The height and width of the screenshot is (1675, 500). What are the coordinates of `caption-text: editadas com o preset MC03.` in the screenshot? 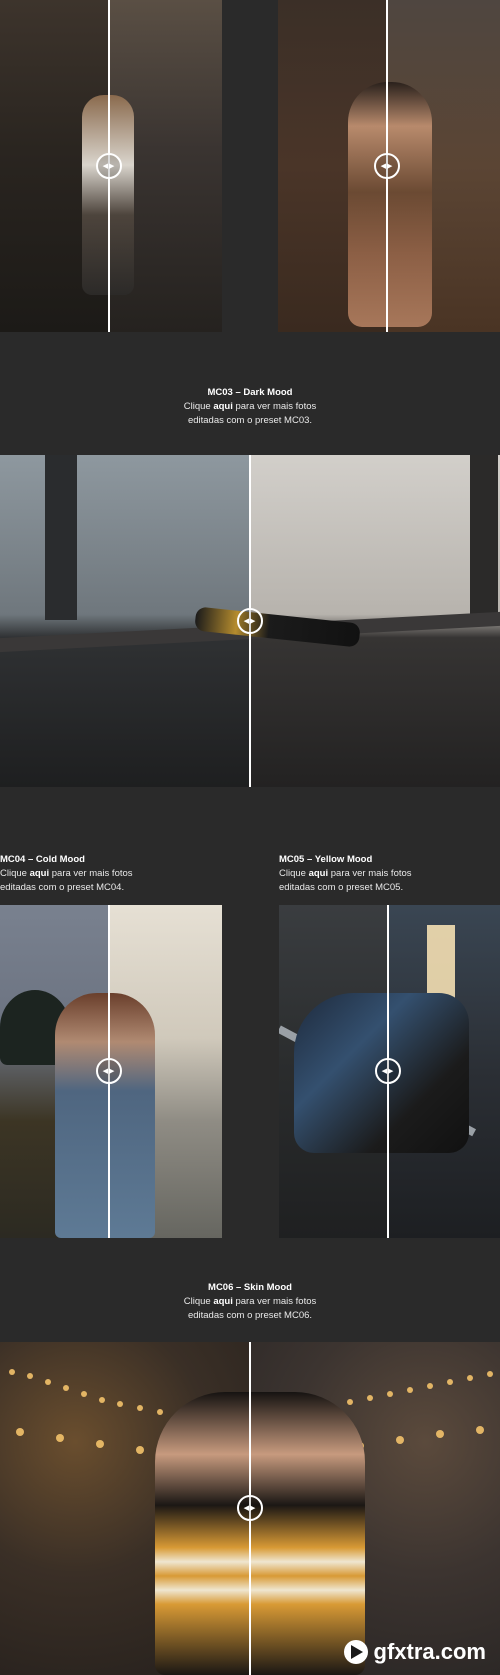 It's located at (250, 420).